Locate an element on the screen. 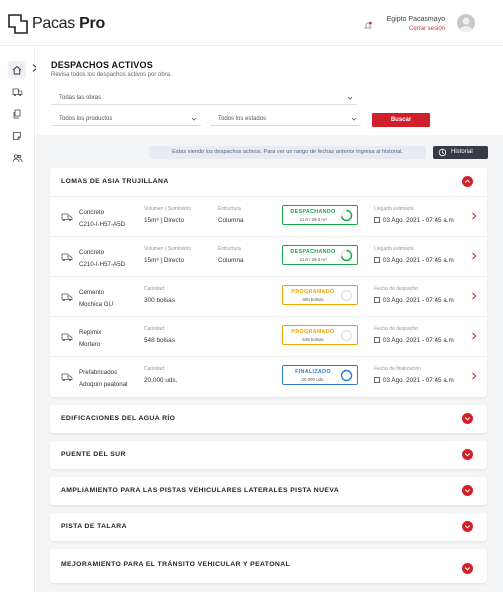 Image resolution: width=503 pixels, height=592 pixels. product-name: Concreto is located at coordinates (92, 212).